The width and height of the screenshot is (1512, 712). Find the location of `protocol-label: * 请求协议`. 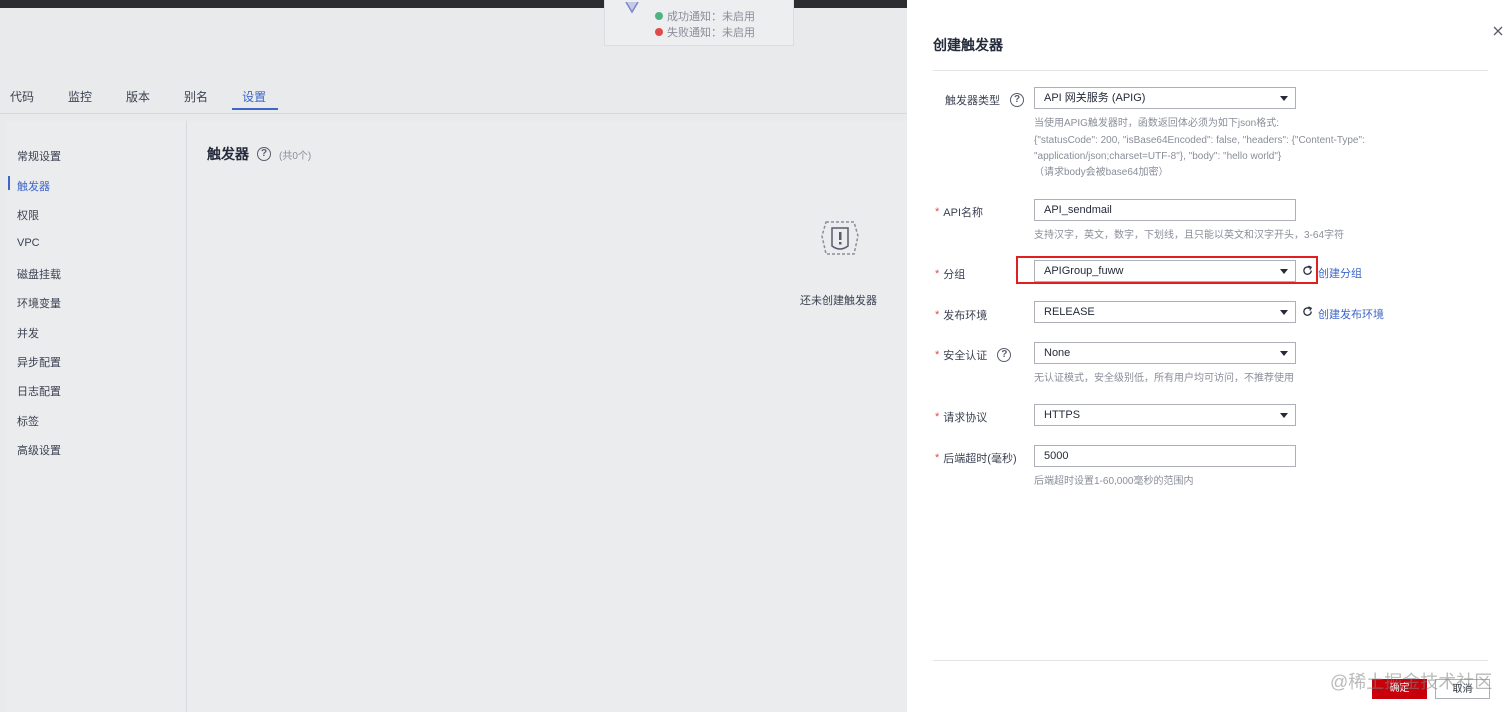

protocol-label: * 请求协议 is located at coordinates (961, 417).